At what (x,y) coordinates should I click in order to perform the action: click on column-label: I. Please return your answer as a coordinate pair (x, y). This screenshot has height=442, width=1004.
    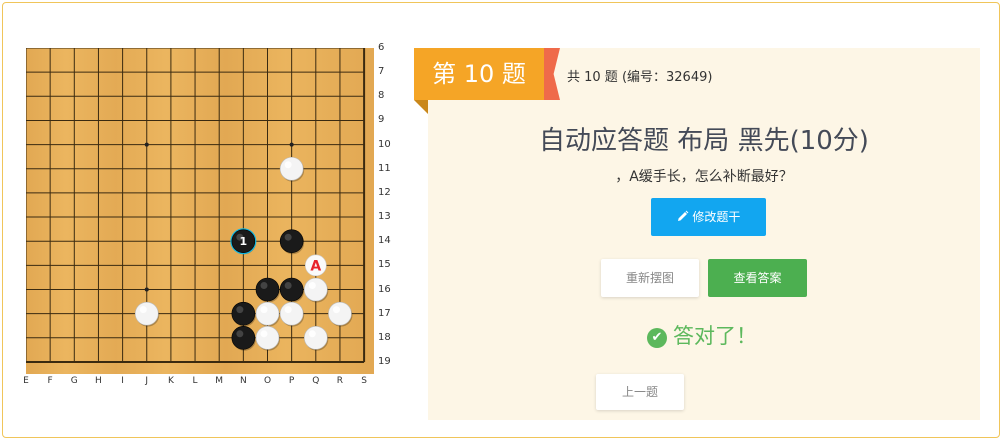
    Looking at the image, I should click on (122, 381).